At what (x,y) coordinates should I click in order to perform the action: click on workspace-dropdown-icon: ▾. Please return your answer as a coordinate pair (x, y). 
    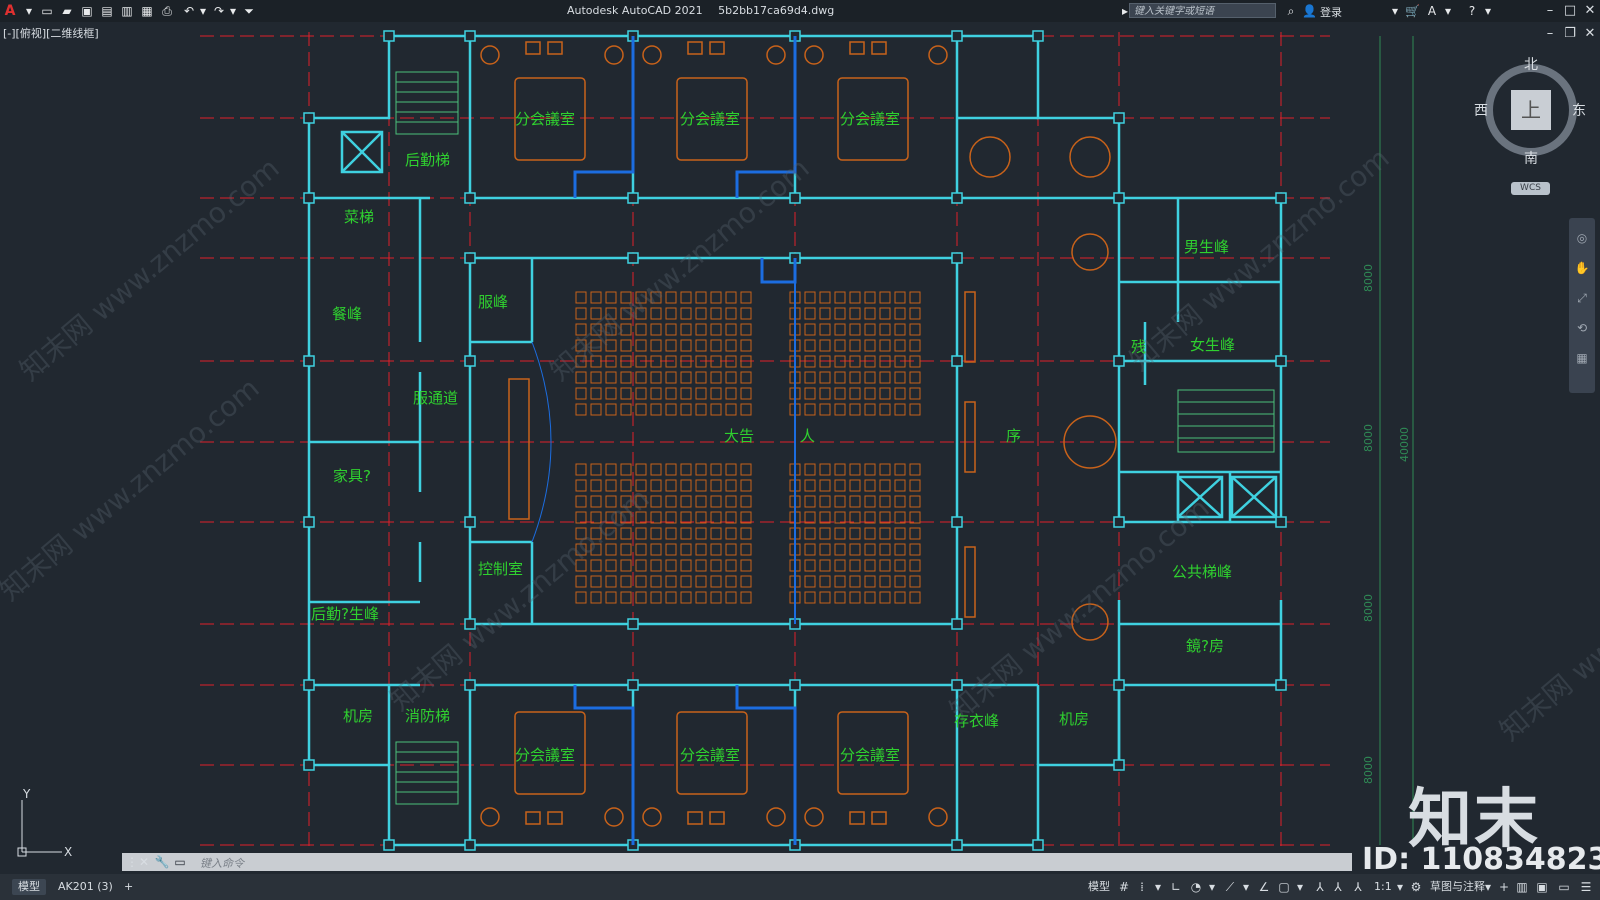
    Looking at the image, I should click on (1488, 887).